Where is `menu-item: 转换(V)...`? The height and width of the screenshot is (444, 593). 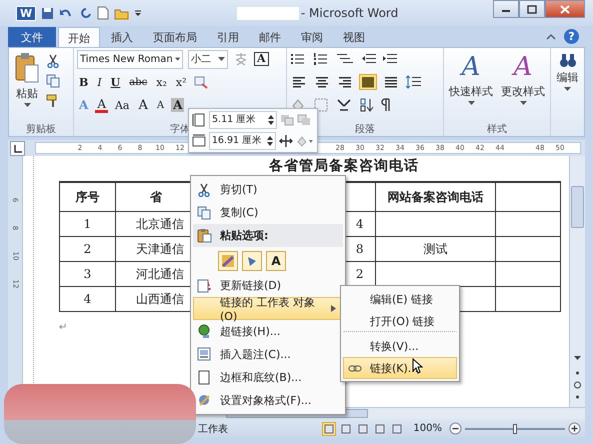 menu-item: 转换(V)... is located at coordinates (400, 346).